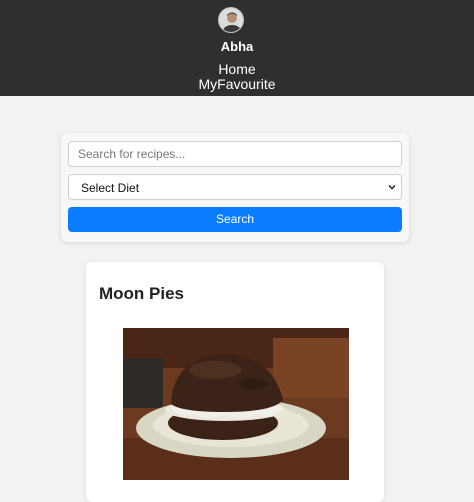 The height and width of the screenshot is (502, 474). Describe the element at coordinates (110, 188) in the screenshot. I see `diet-select-value: Select Diet` at that location.